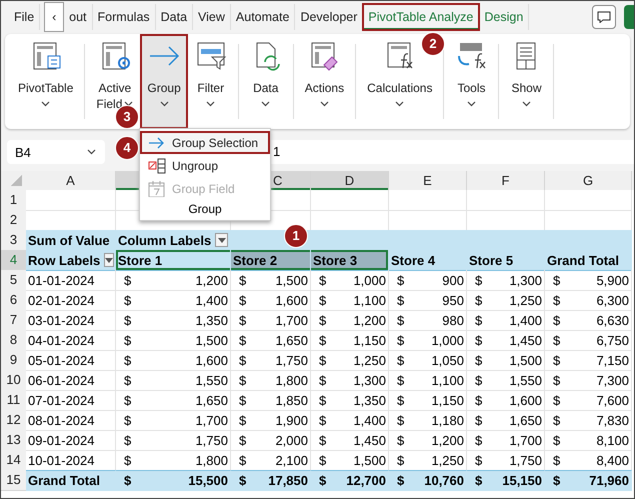 The height and width of the screenshot is (499, 635). I want to click on amount: 12,700, so click(366, 480).